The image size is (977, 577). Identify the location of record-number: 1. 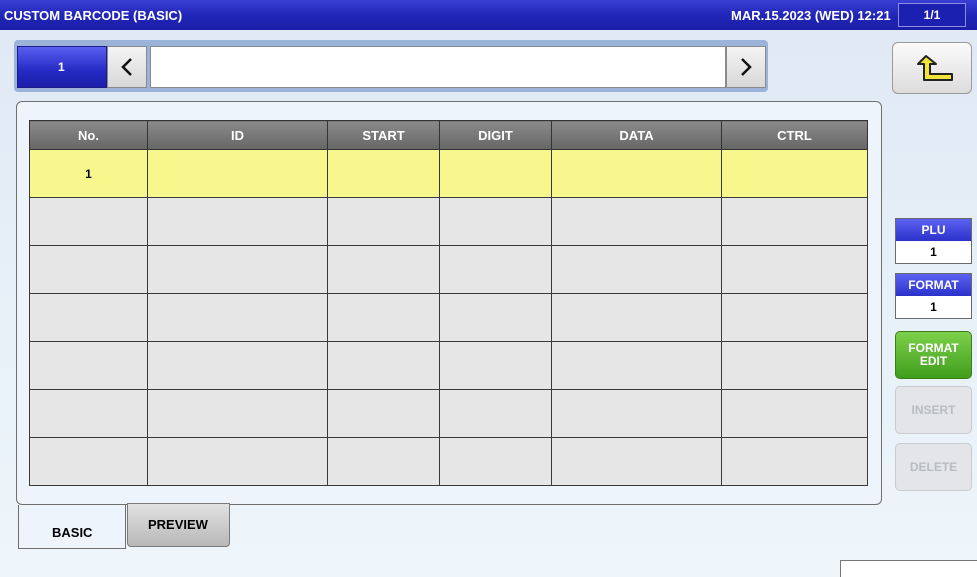
(62, 67).